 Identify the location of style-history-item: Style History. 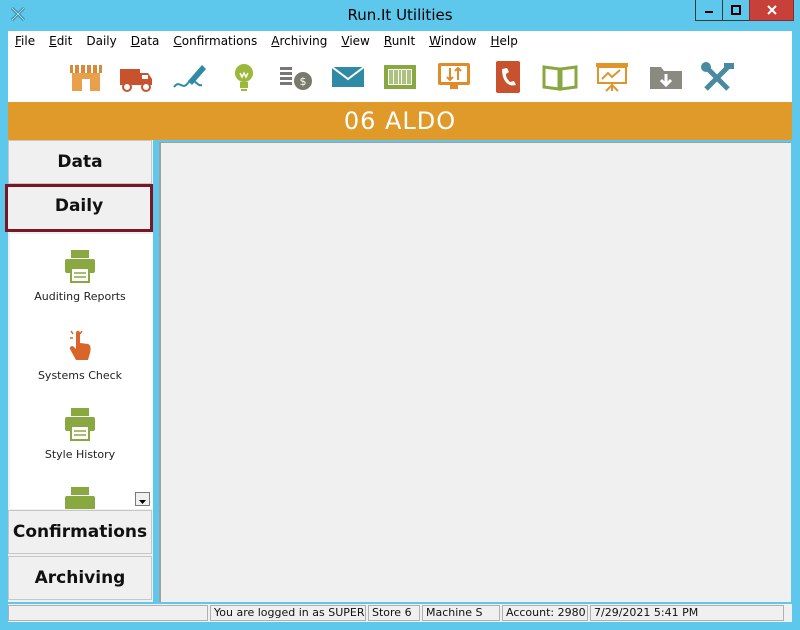
(80, 433).